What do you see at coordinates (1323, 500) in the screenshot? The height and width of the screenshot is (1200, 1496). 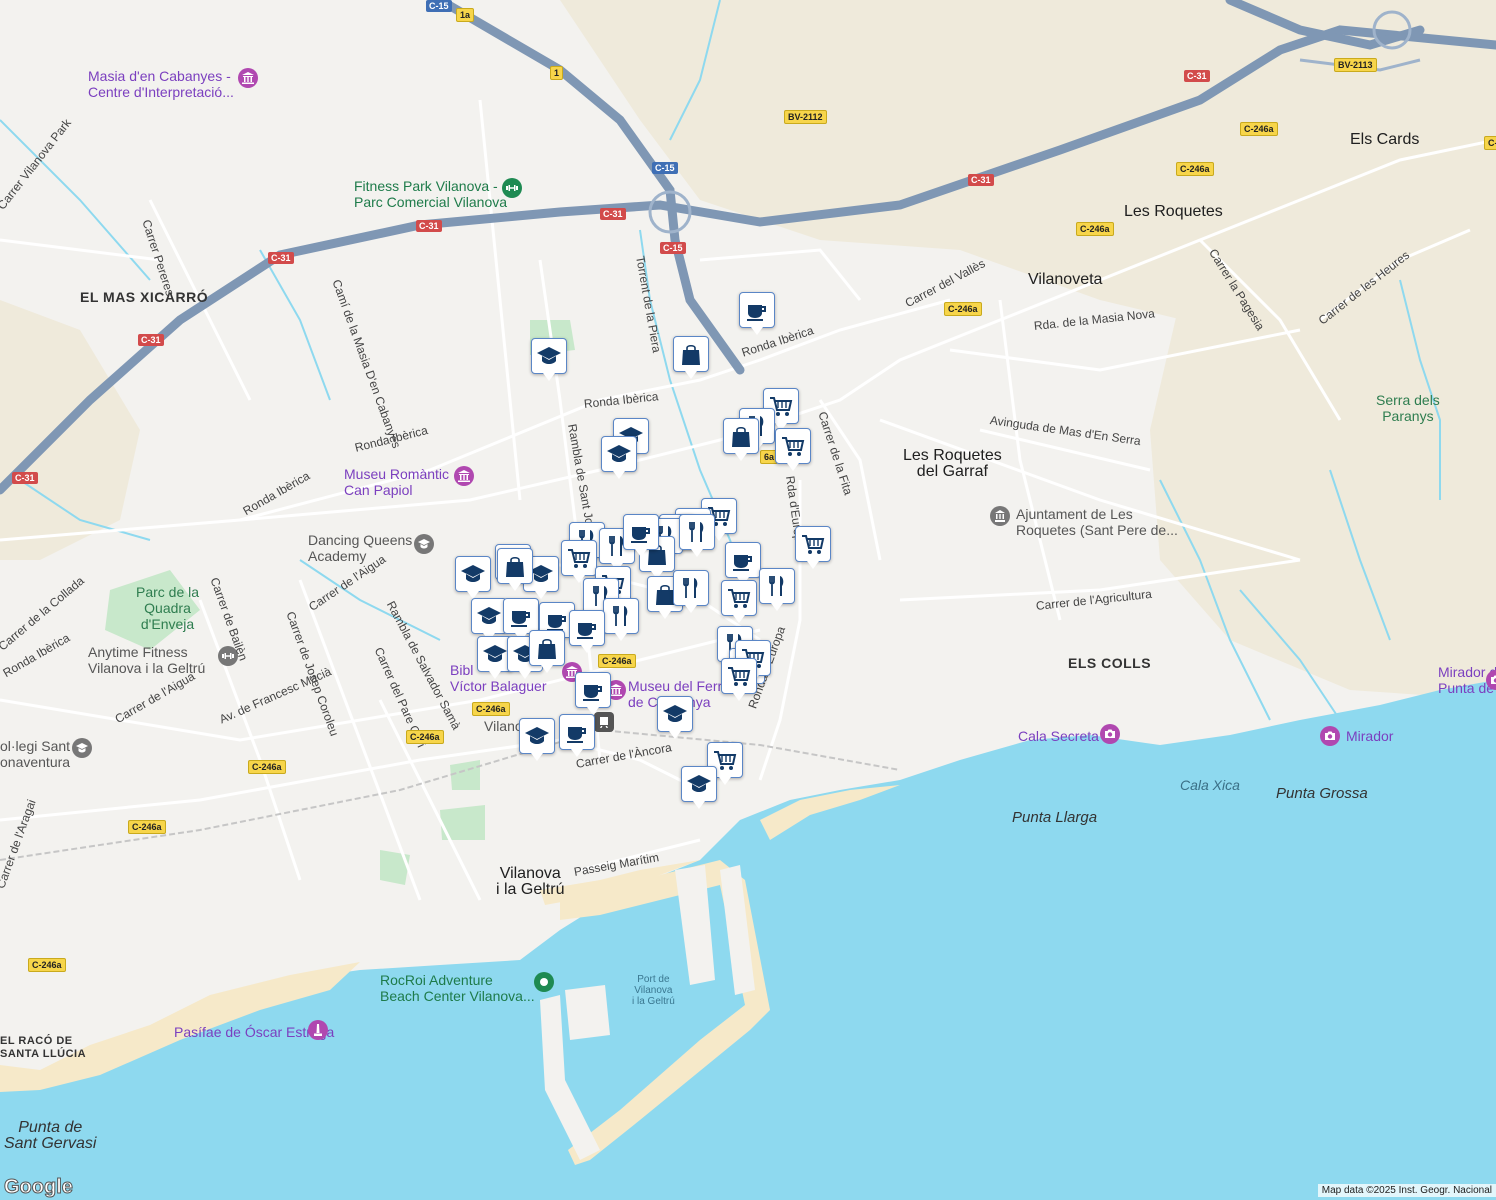 I see `hills-land` at bounding box center [1323, 500].